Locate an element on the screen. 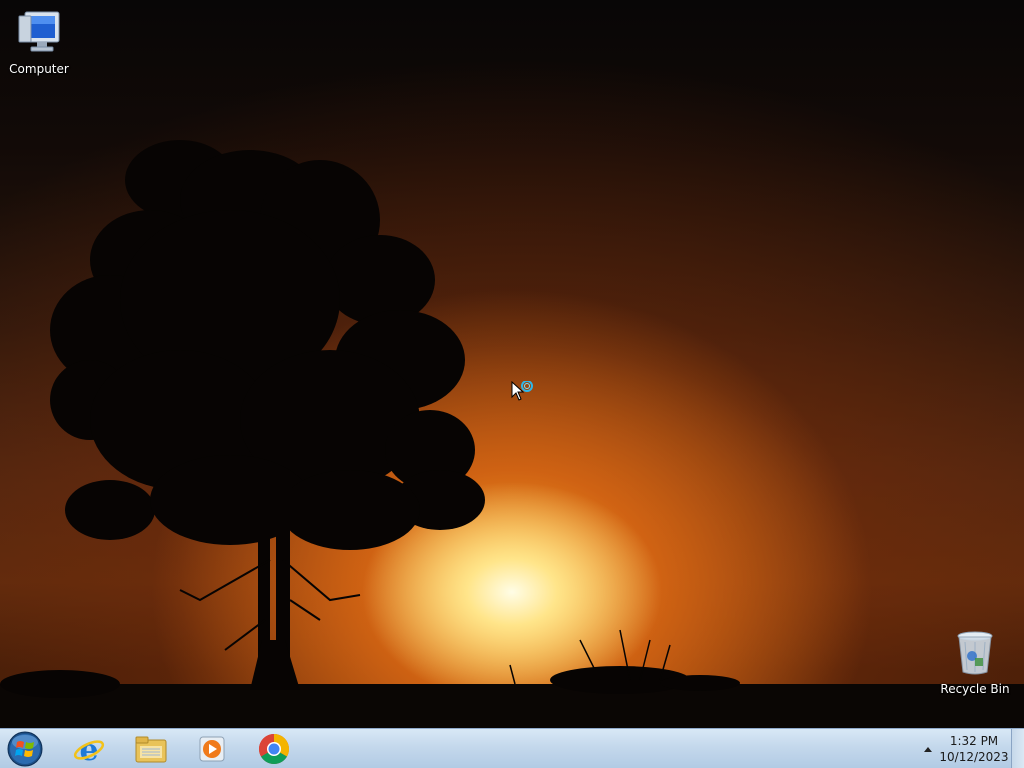 The height and width of the screenshot is (768, 1024). chrome-icon is located at coordinates (274, 749).